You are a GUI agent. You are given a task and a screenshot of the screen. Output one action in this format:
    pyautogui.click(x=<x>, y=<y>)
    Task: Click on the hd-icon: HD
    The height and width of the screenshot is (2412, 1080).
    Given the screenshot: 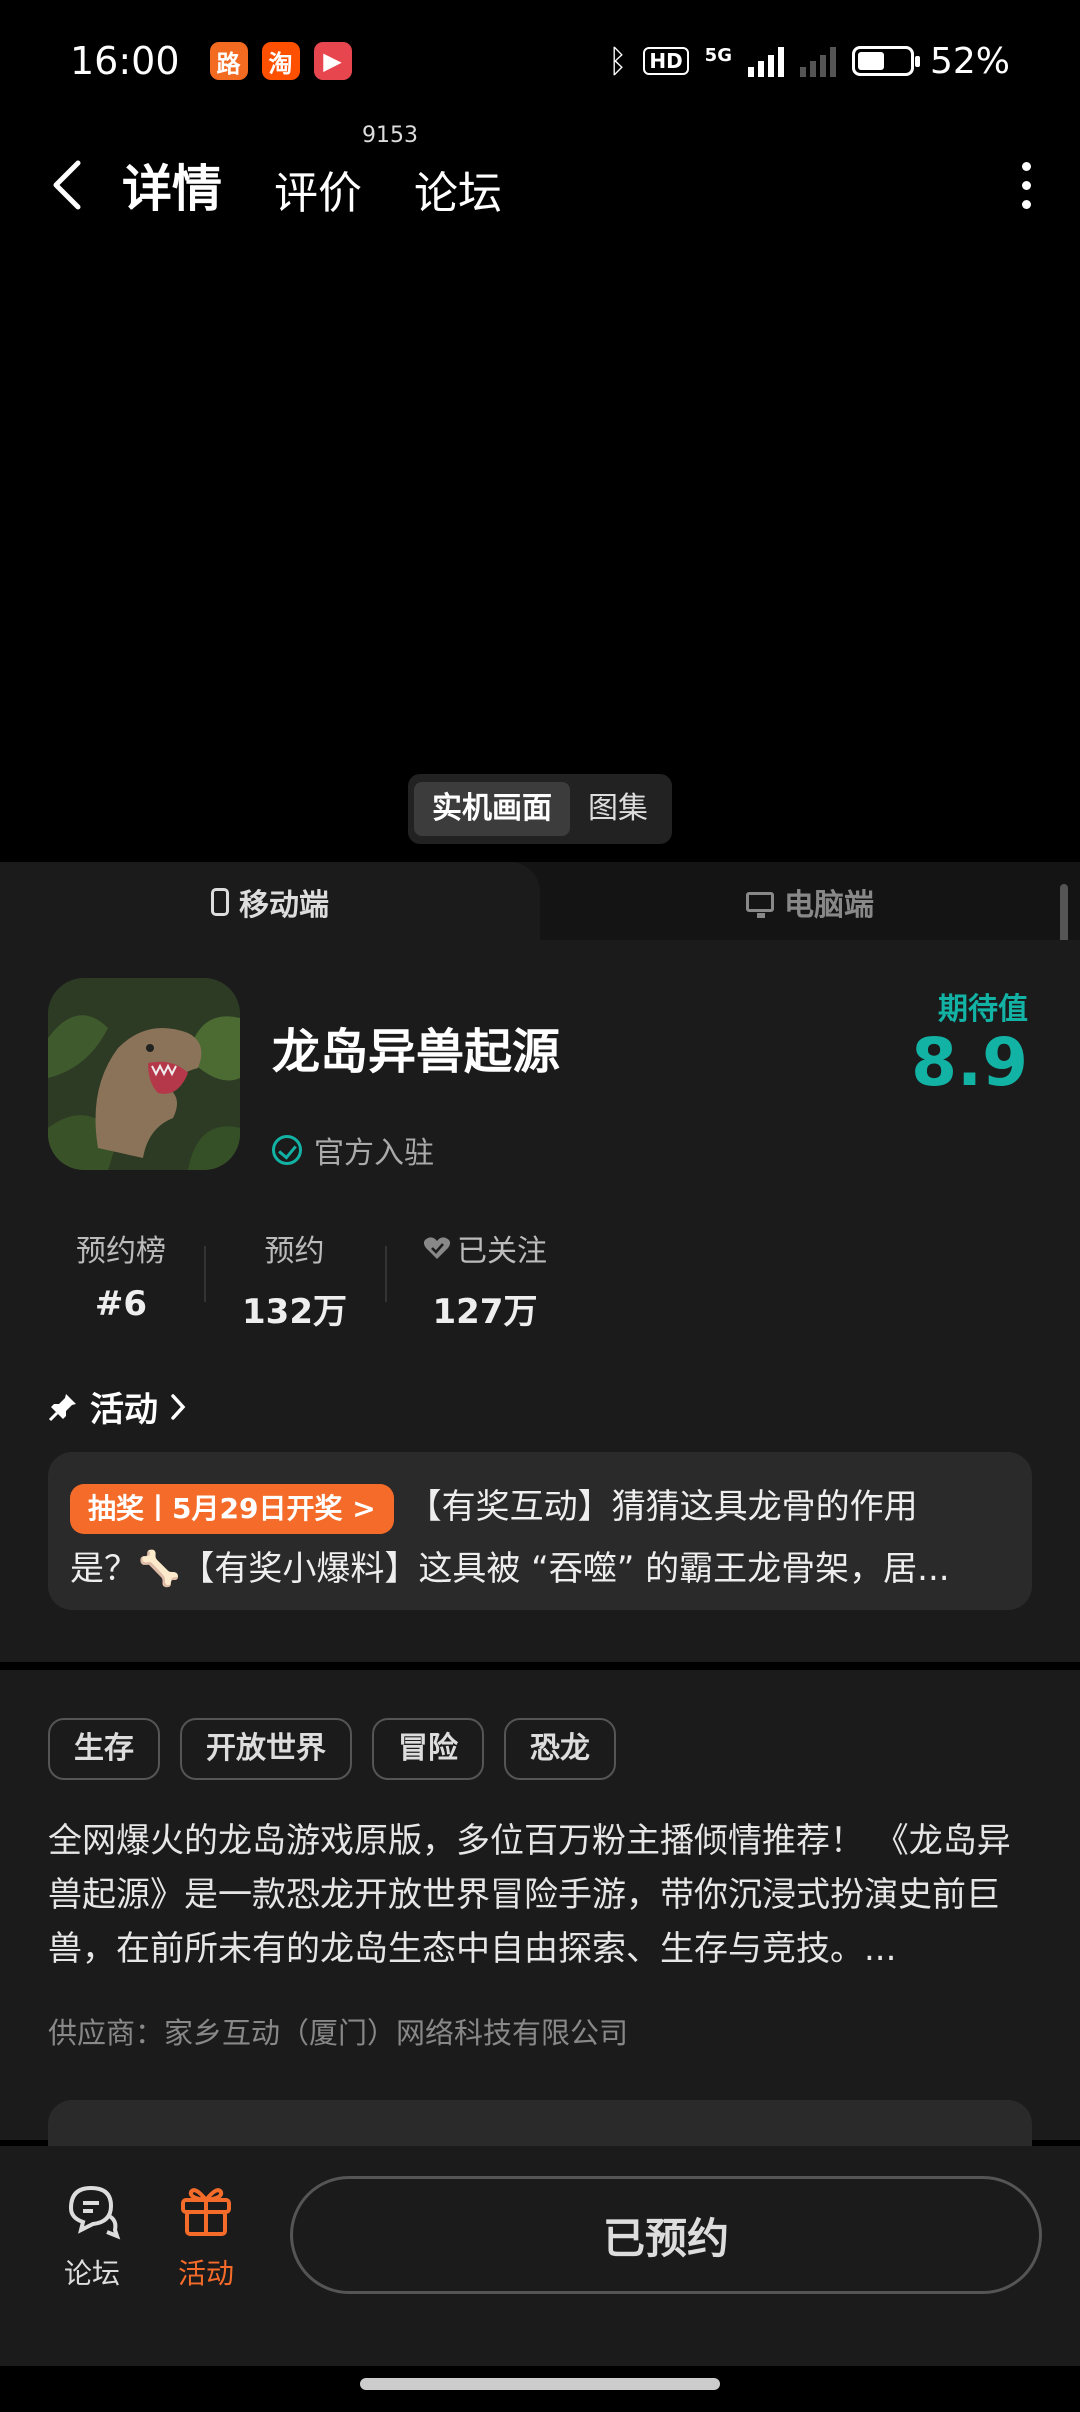 What is the action you would take?
    pyautogui.click(x=666, y=61)
    